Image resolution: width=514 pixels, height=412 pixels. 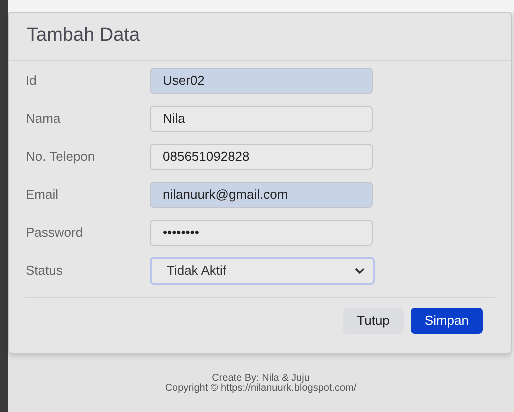 I want to click on field-label: Nama, so click(x=43, y=119).